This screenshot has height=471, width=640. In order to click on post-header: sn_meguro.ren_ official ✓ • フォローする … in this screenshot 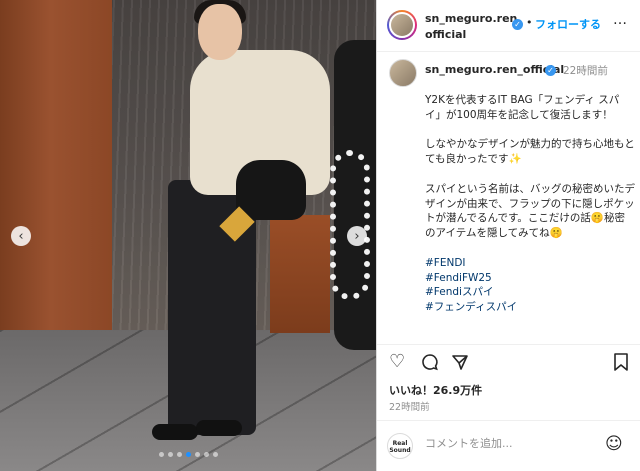, I will do `click(508, 26)`.